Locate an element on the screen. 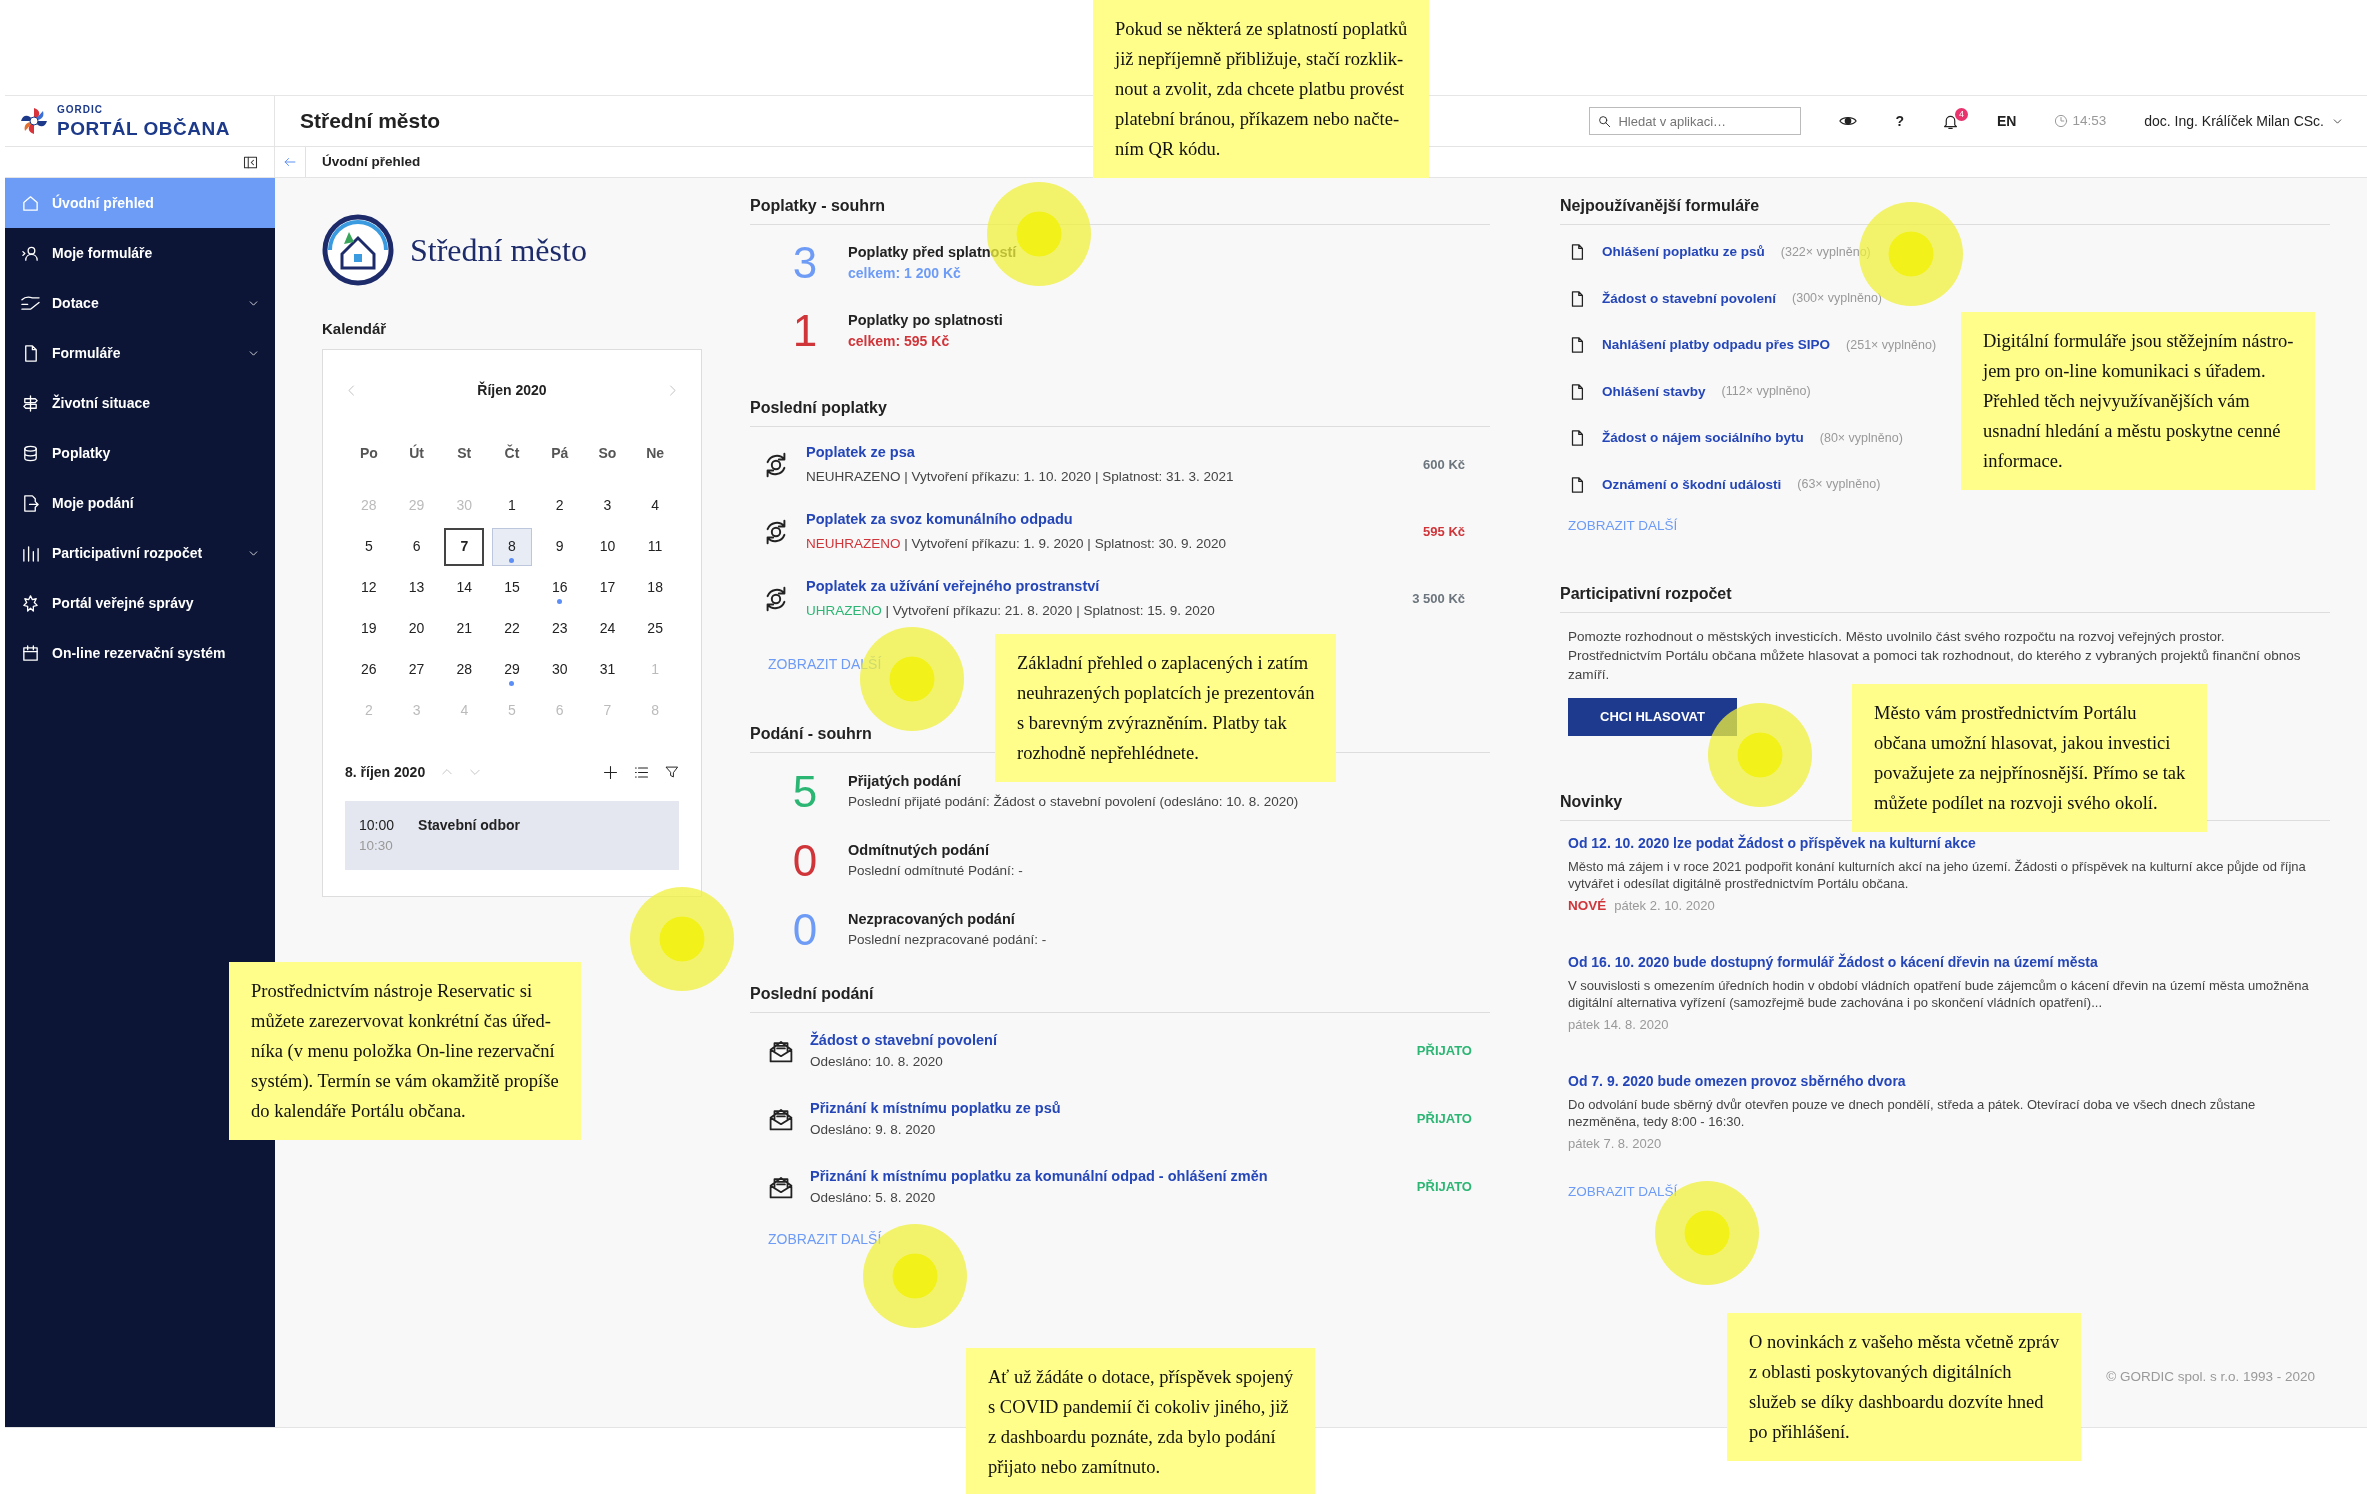  calendar-day: 31 is located at coordinates (607, 669).